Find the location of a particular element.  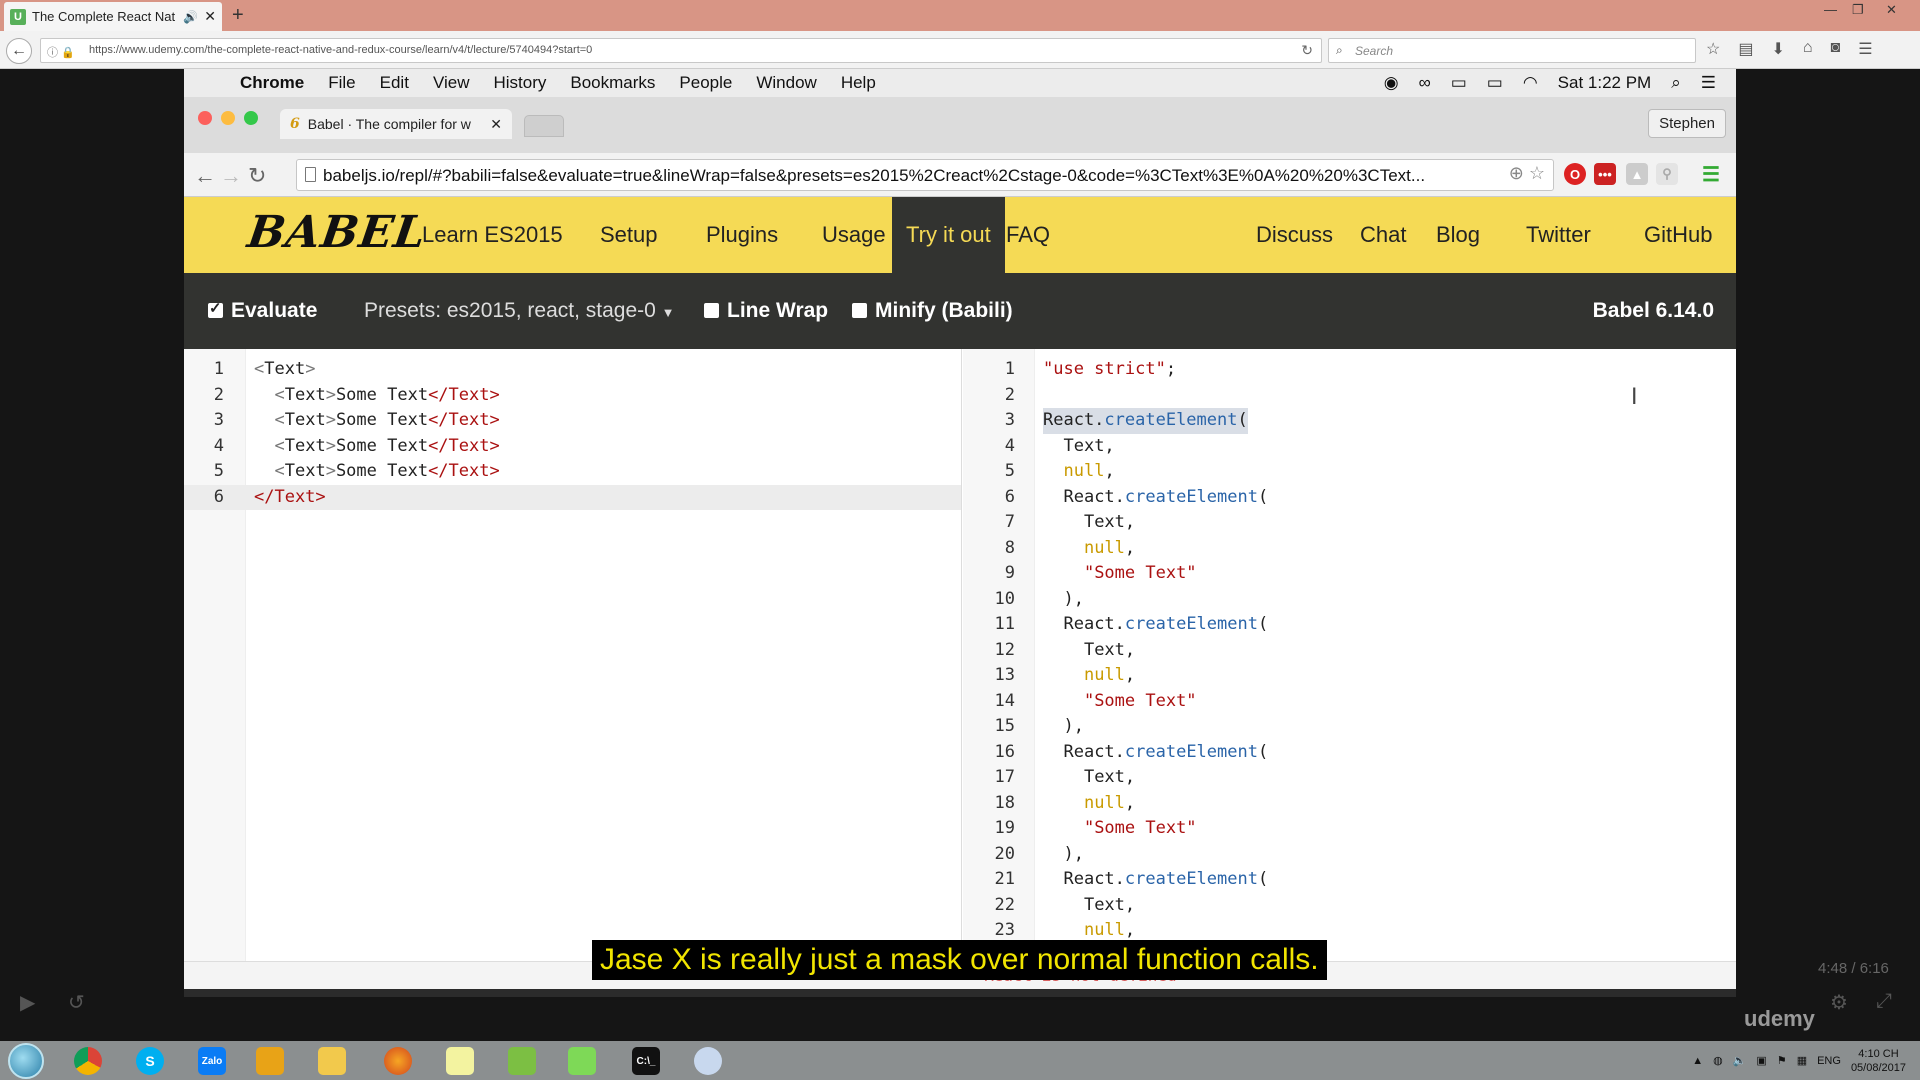

mac-clock: Sat 1:22 PM is located at coordinates (1605, 83).